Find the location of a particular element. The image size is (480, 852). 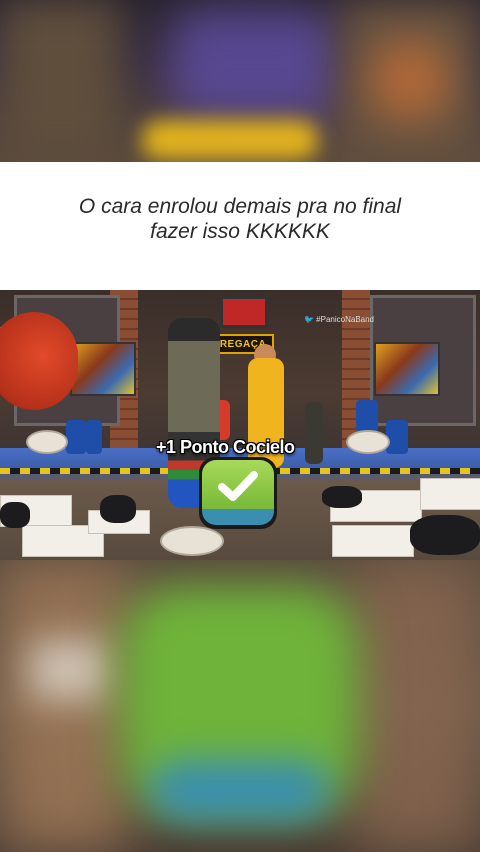

points-overlay-label: +1 Ponto Cocielo is located at coordinates (225, 447).